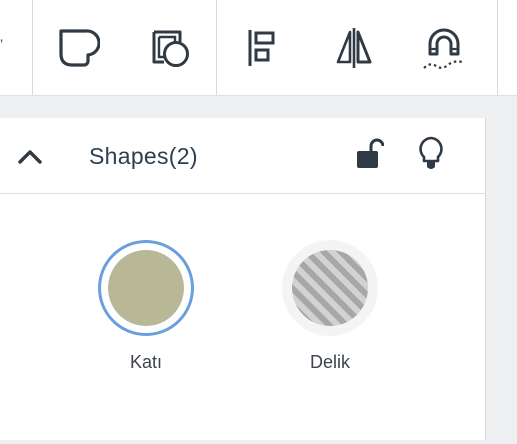 The image size is (517, 444). I want to click on mirror-button, so click(354, 48).